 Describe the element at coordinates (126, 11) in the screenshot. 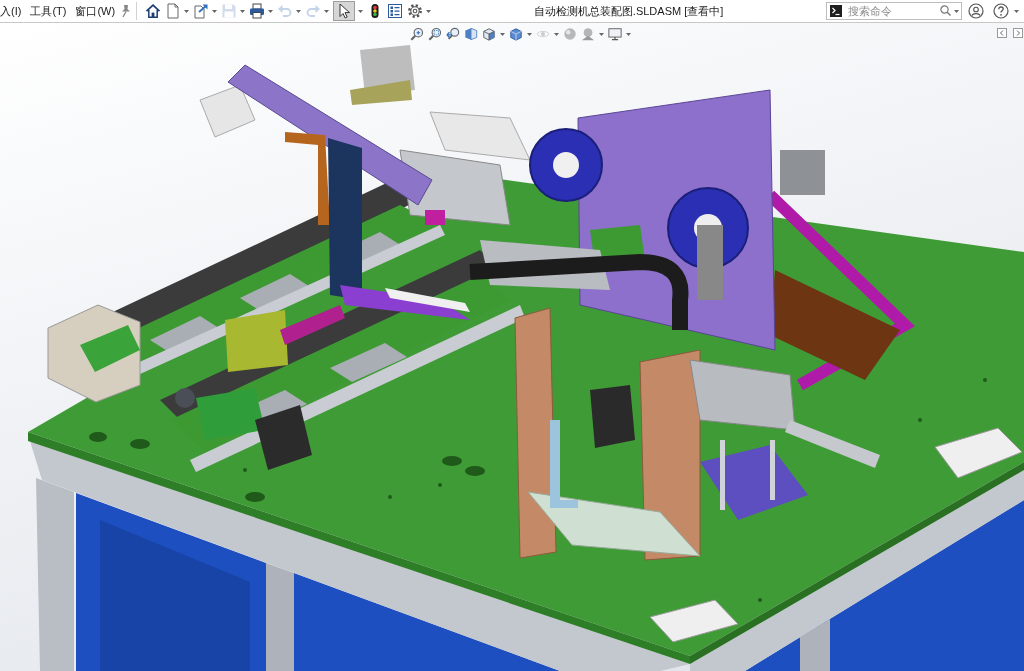

I see `pin-icon` at that location.